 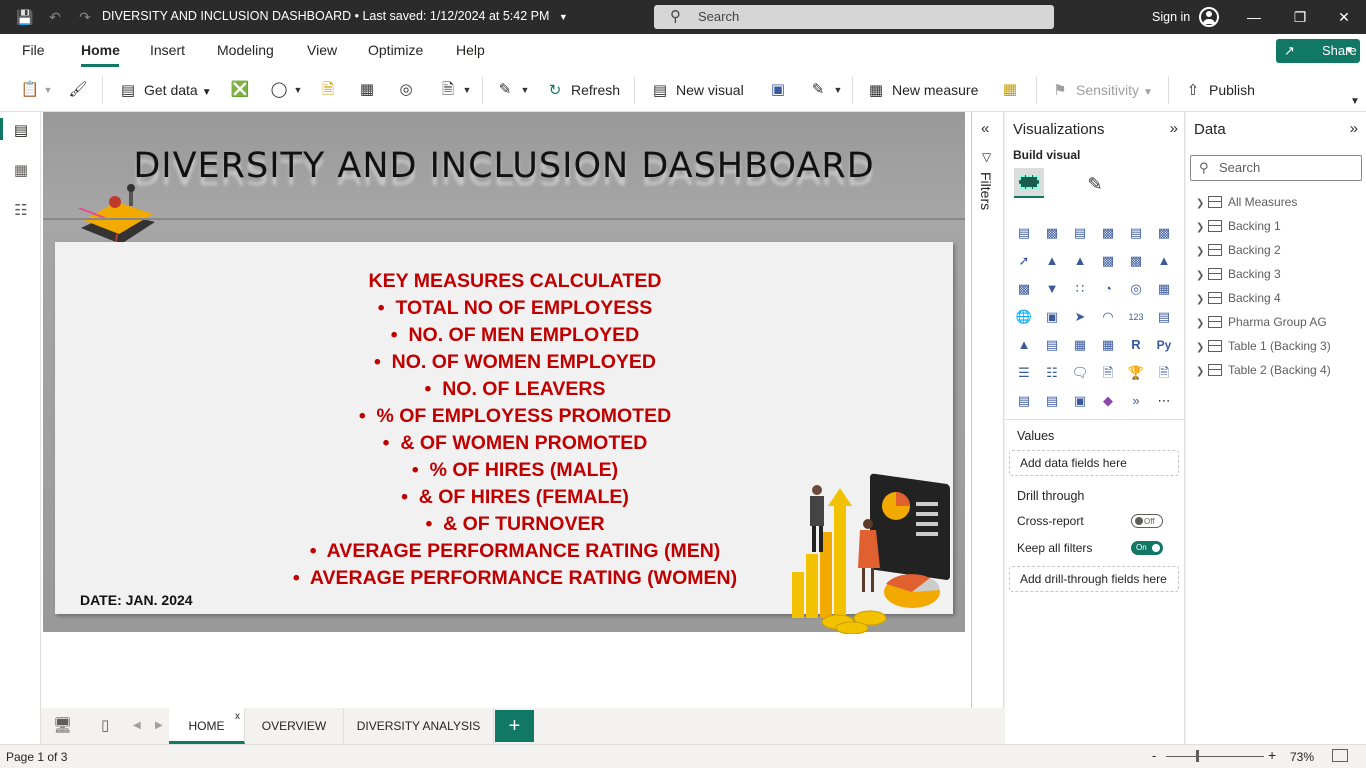 I want to click on values-dropzone: Add data fields here, so click(x=1094, y=463).